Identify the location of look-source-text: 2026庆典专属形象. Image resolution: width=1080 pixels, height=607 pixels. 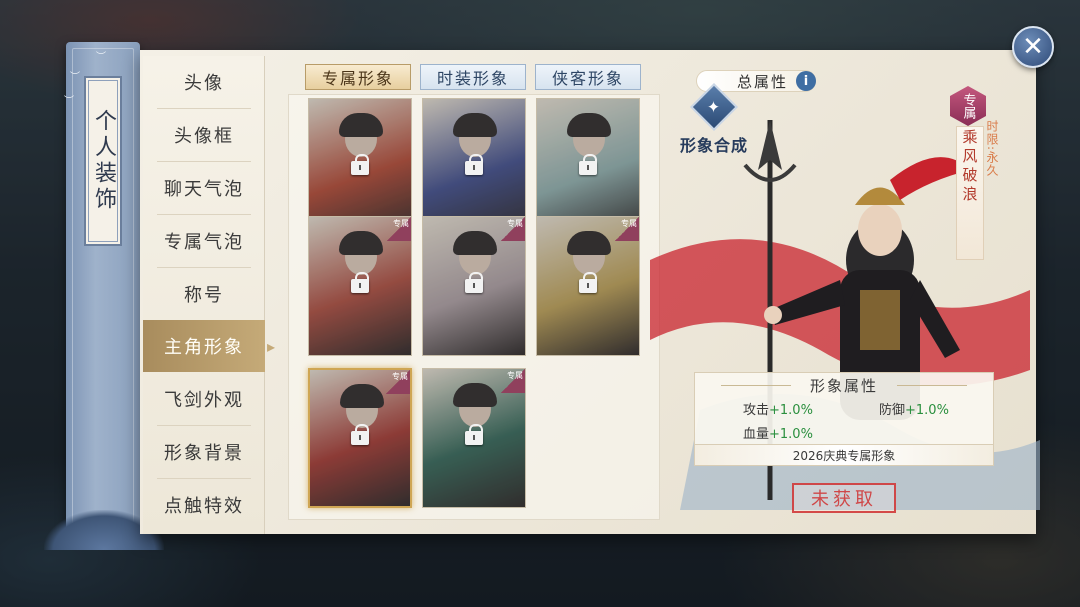
(844, 455).